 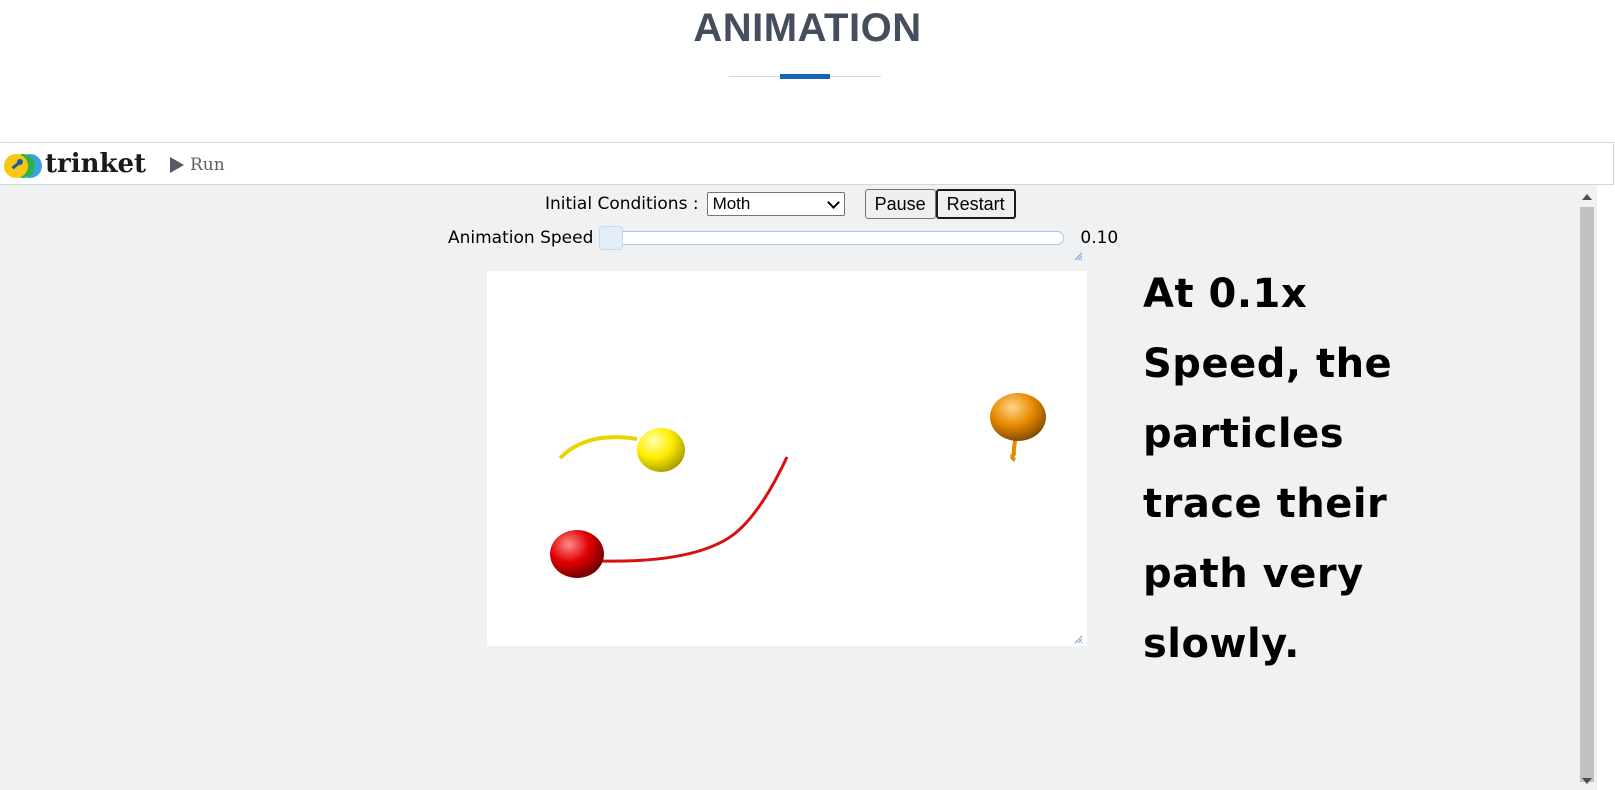 What do you see at coordinates (1244, 434) in the screenshot?
I see `caption-line: particles` at bounding box center [1244, 434].